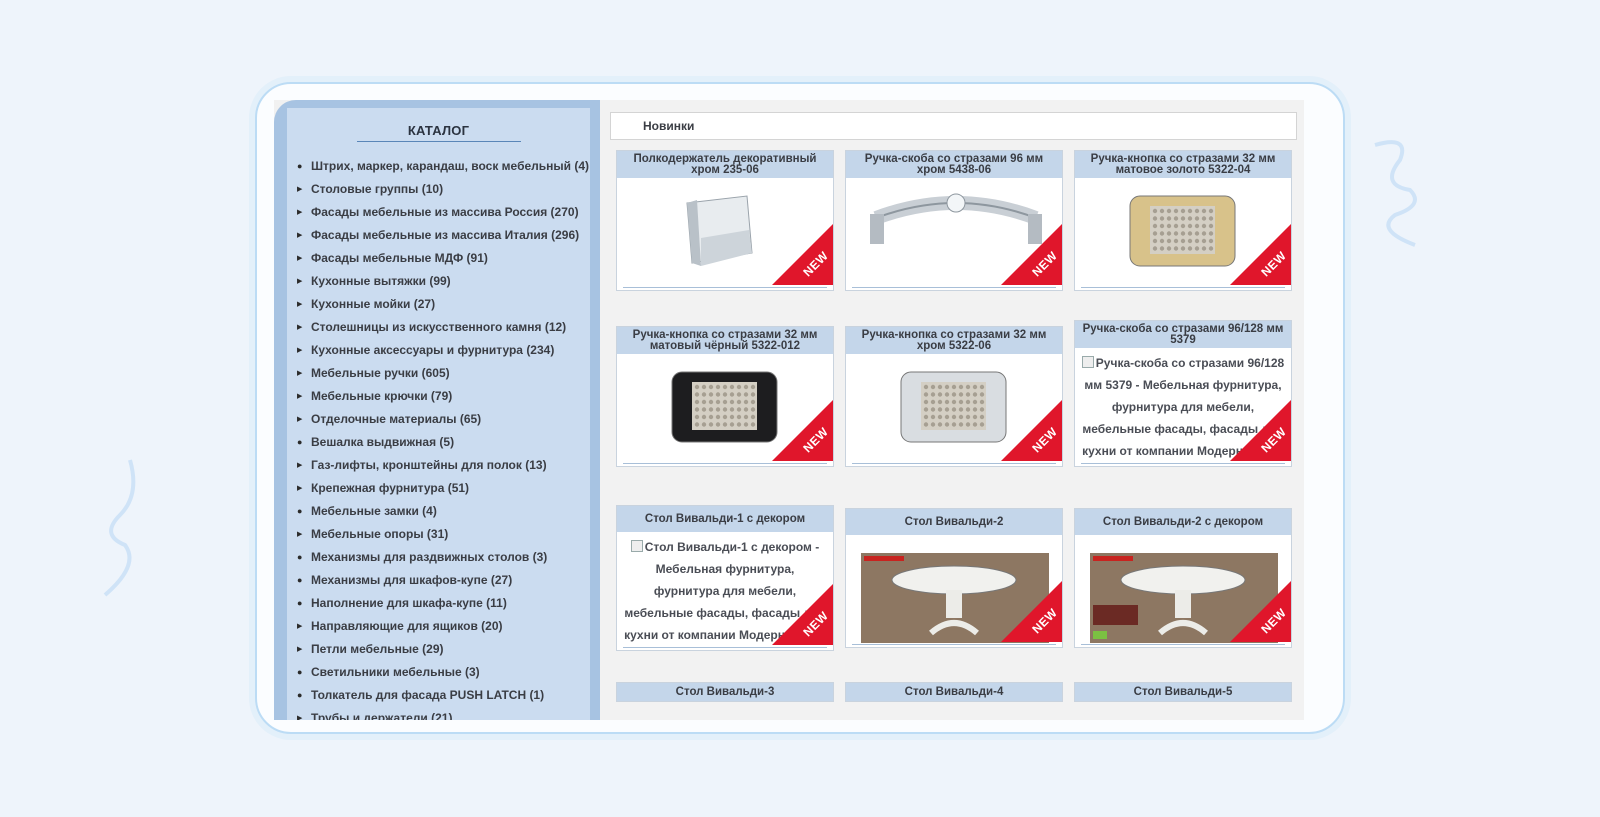 The height and width of the screenshot is (817, 1600). Describe the element at coordinates (443, 713) in the screenshot. I see `catalog-item: ▶ Трубы и держатели (21)` at that location.